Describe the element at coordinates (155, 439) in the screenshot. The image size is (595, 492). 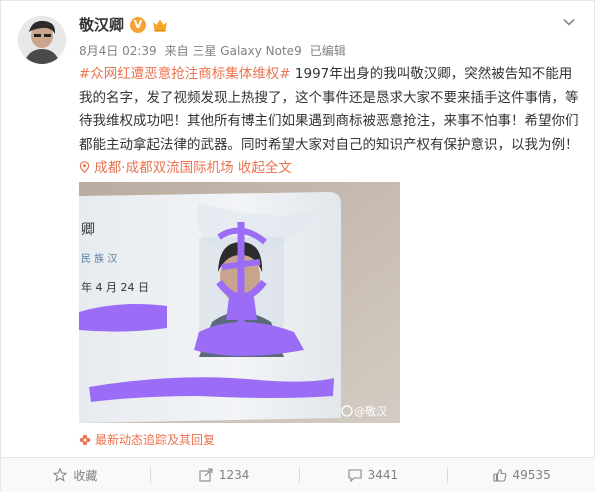
I see `update-tracking-text: 最新动态追踪及其回复` at that location.